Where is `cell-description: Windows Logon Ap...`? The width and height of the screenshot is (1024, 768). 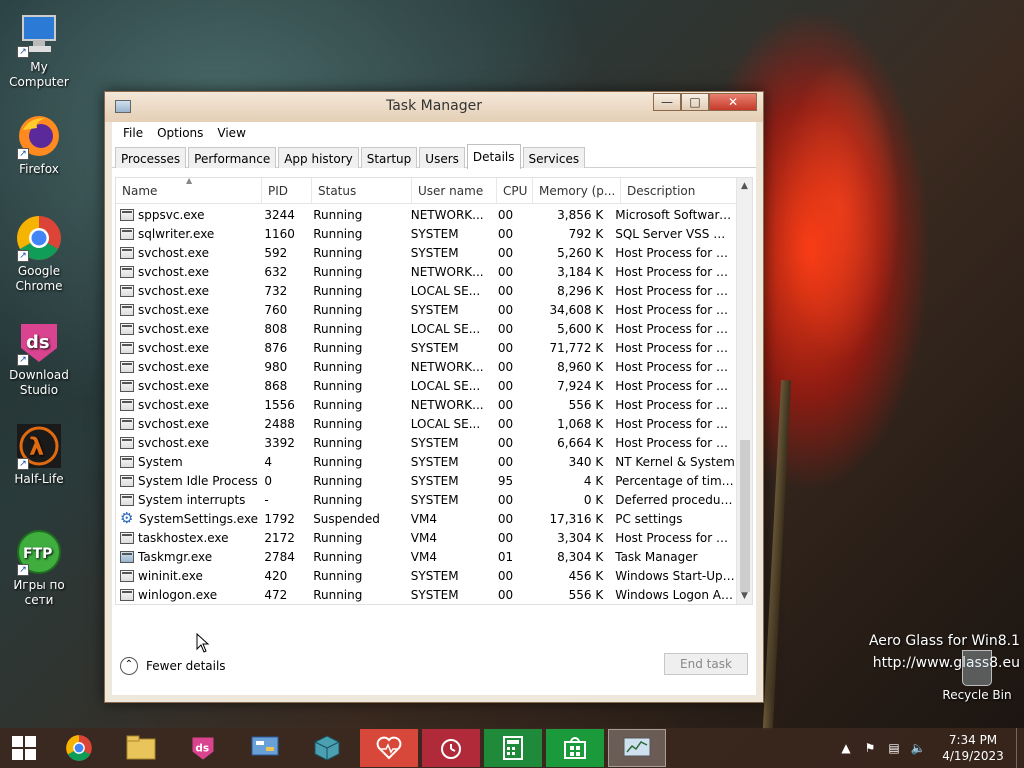 cell-description: Windows Logon Ap... is located at coordinates (675, 594).